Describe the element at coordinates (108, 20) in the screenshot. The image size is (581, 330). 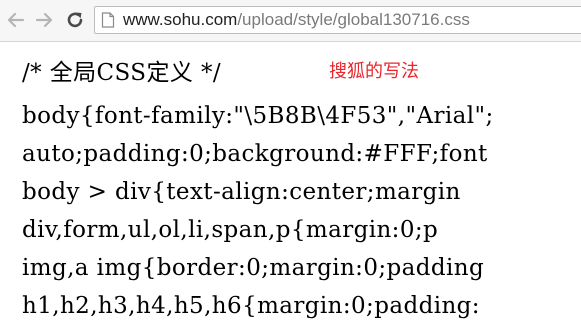
I see `page-icon` at that location.